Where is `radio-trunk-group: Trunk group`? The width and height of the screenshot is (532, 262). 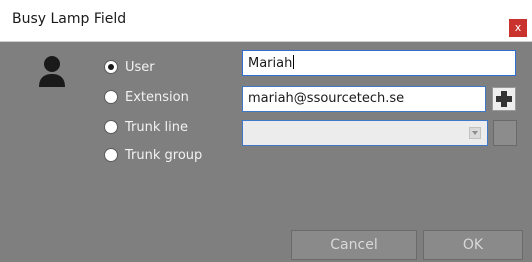
radio-trunk-group: Trunk group is located at coordinates (153, 155).